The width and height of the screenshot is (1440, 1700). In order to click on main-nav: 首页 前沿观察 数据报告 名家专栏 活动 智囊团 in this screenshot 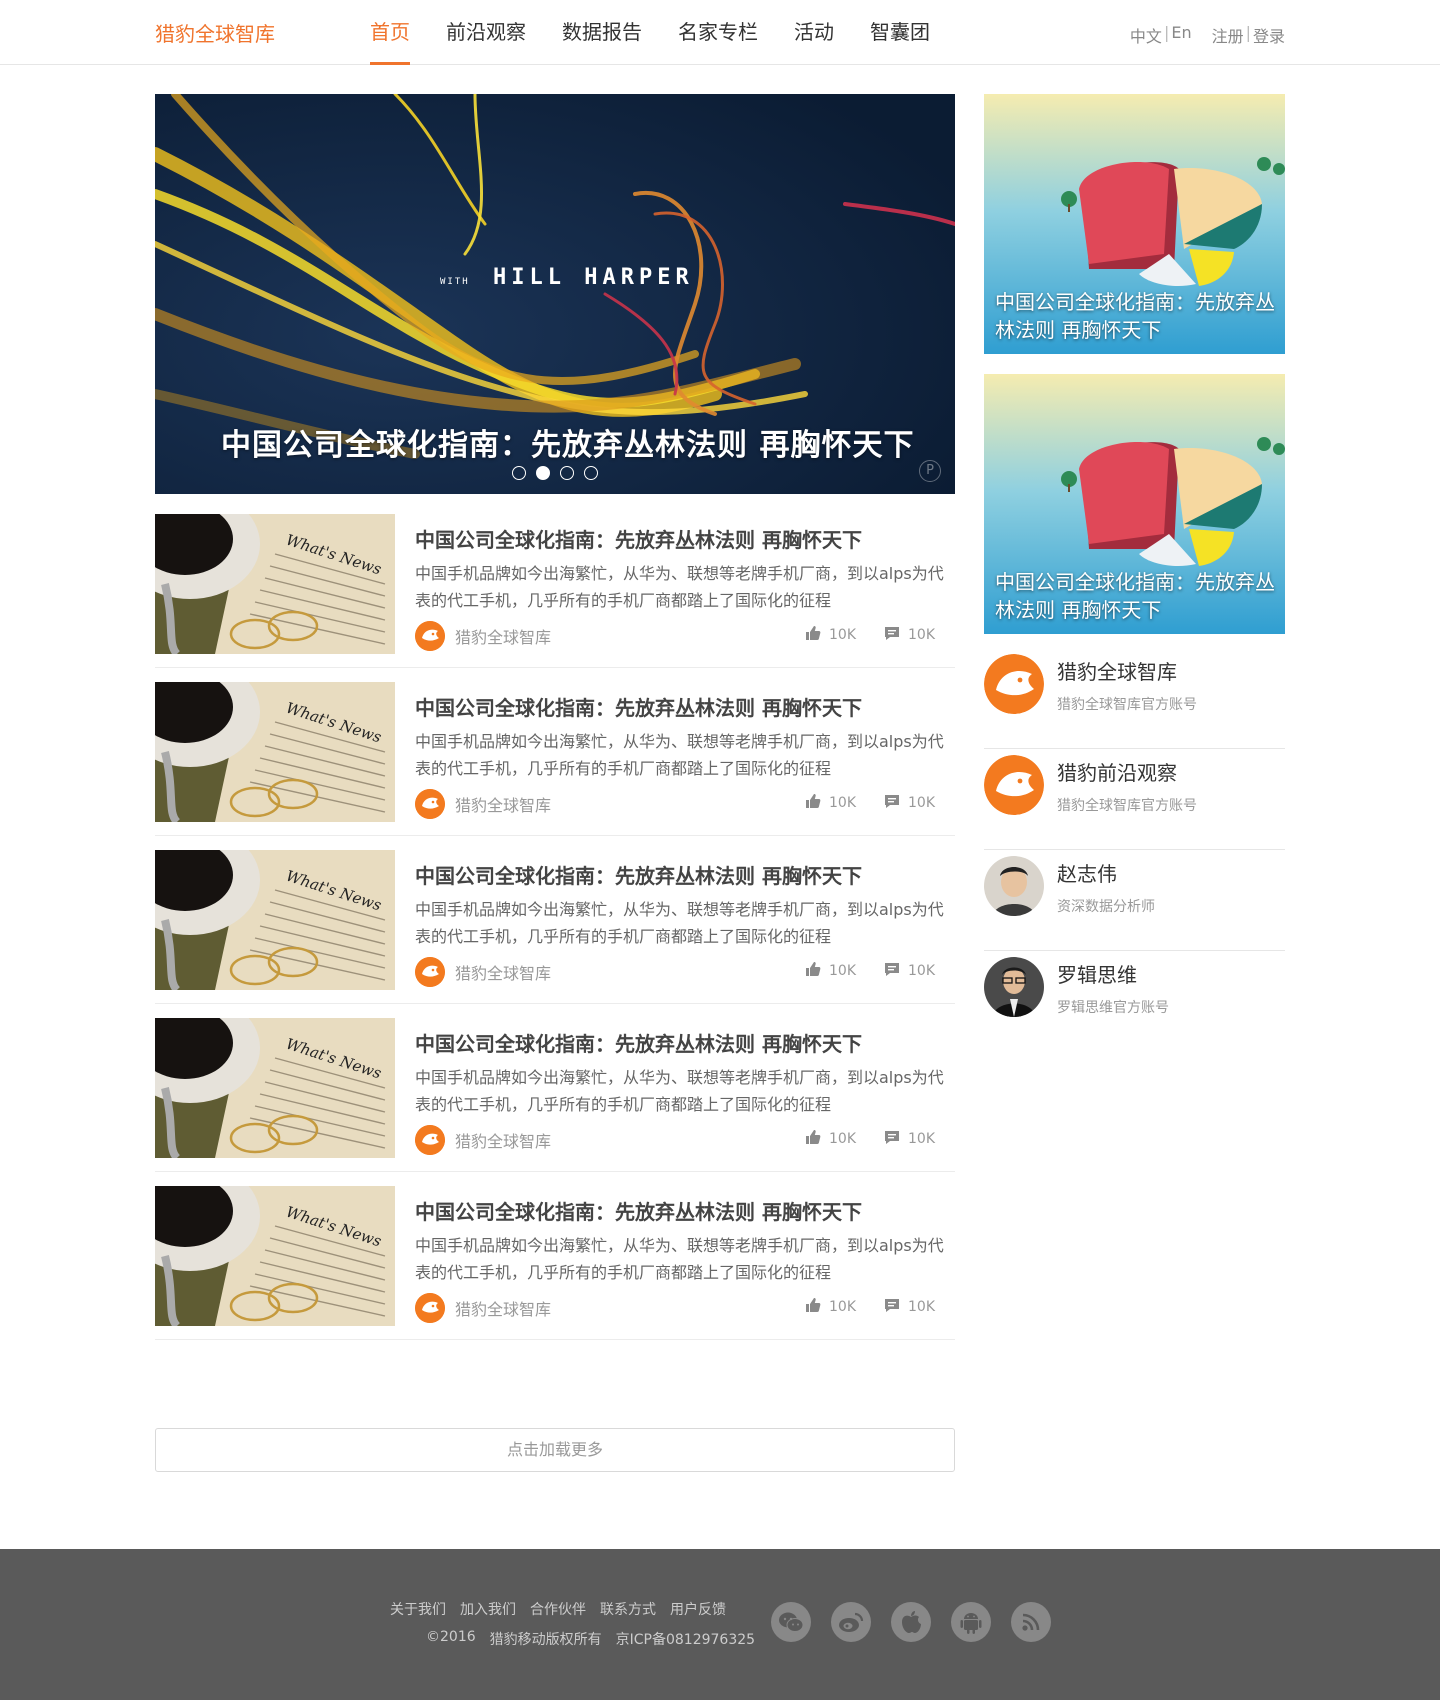, I will do `click(668, 32)`.